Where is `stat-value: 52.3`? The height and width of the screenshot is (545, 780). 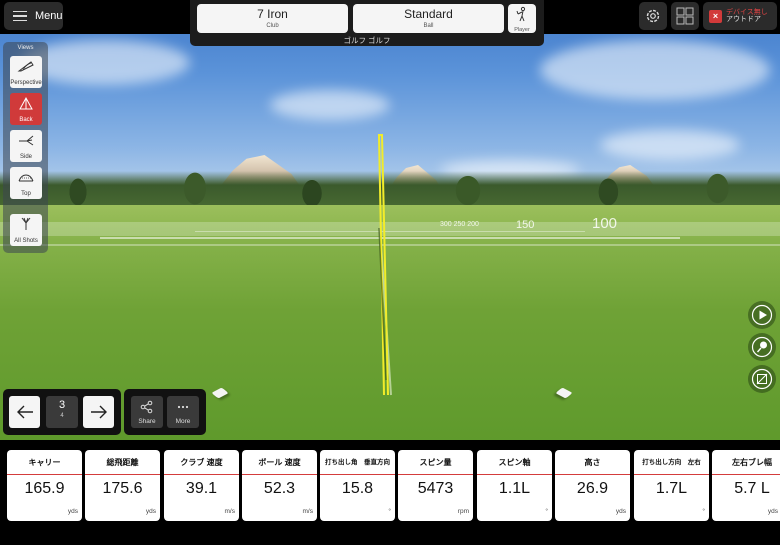
stat-value: 52.3 is located at coordinates (279, 488).